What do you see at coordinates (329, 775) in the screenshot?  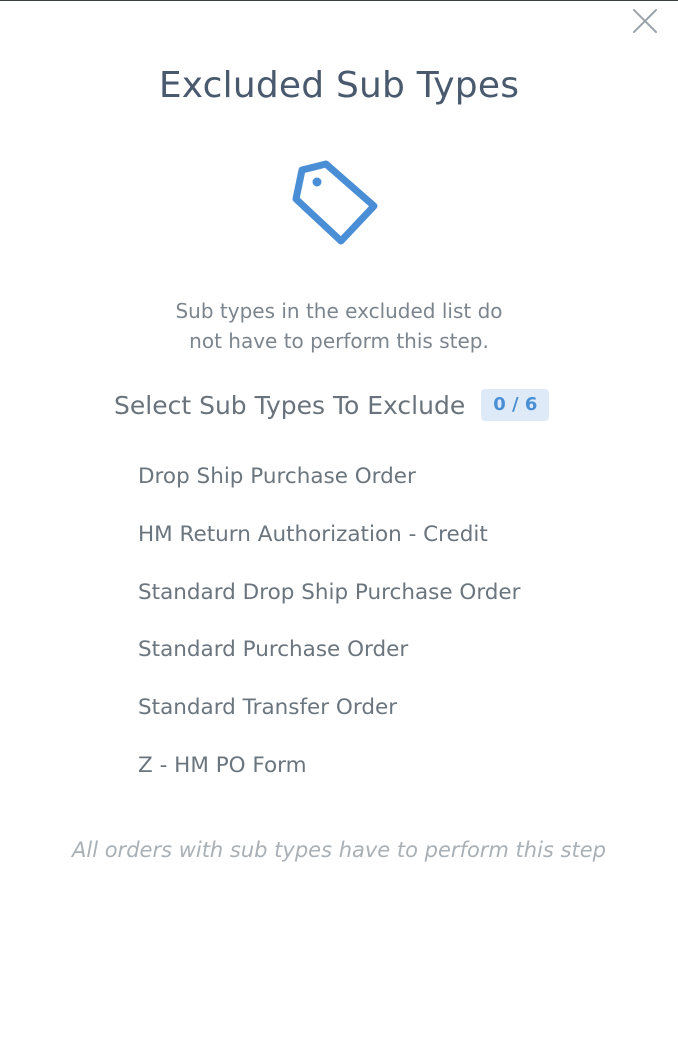 I see `subtype-item-z-hm-po-form: Z - HM PO Form` at bounding box center [329, 775].